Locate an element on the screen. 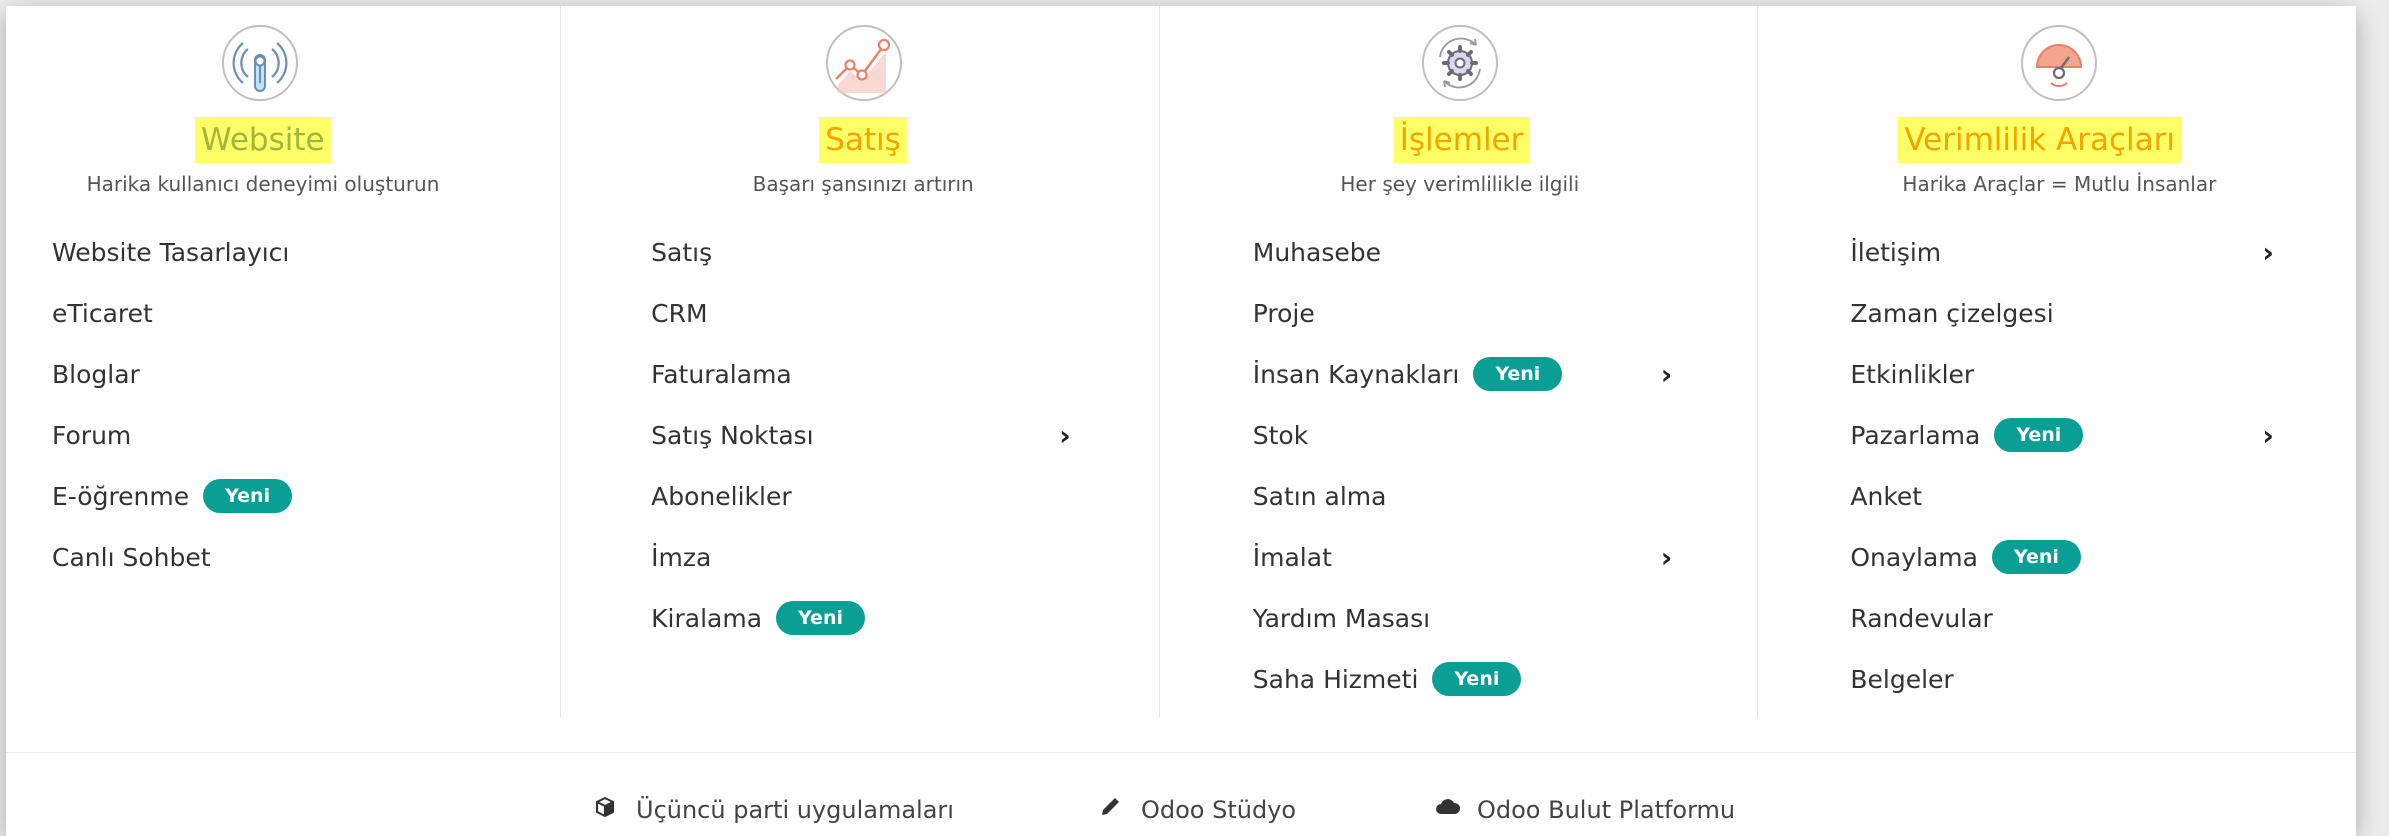 Image resolution: width=2389 pixels, height=836 pixels. wifi-signal-icon is located at coordinates (260, 63).